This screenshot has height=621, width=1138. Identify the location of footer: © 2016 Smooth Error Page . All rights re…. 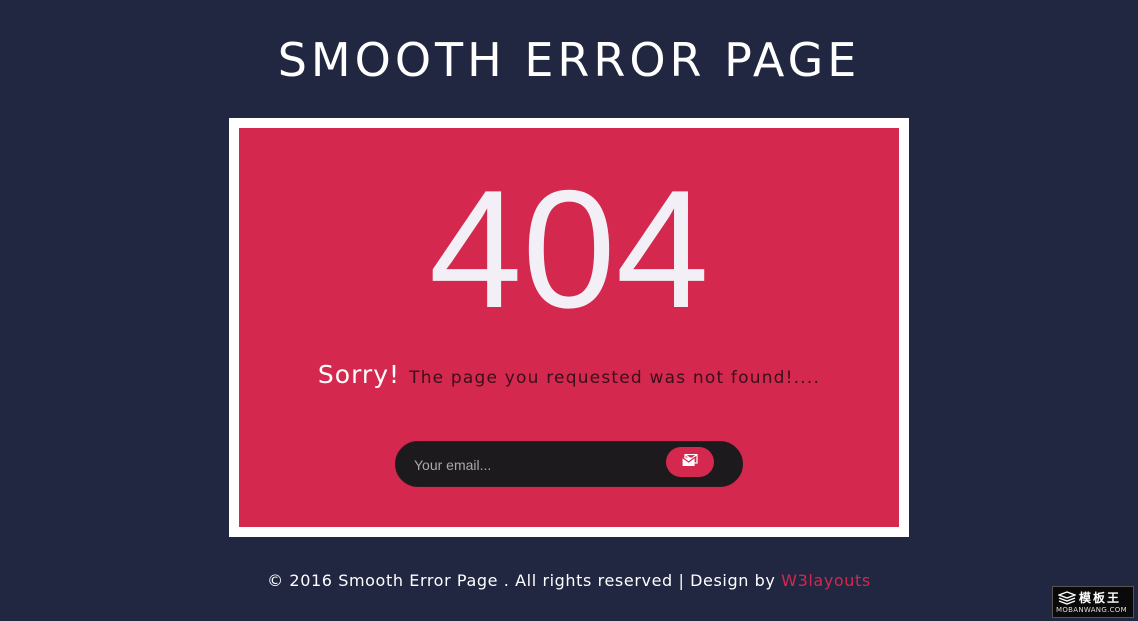
(569, 580).